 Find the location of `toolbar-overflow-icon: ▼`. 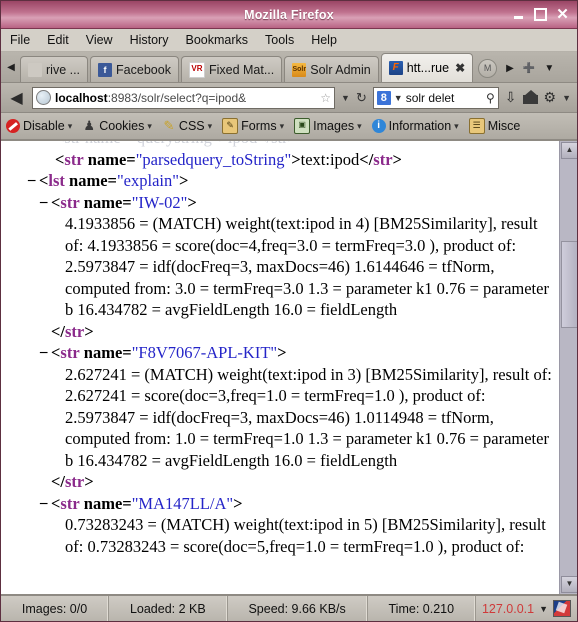

toolbar-overflow-icon: ▼ is located at coordinates (566, 98).